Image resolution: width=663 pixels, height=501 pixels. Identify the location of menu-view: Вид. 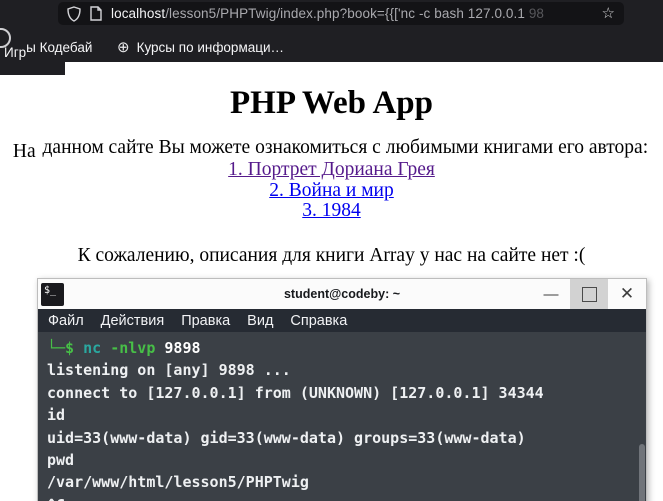
(260, 321).